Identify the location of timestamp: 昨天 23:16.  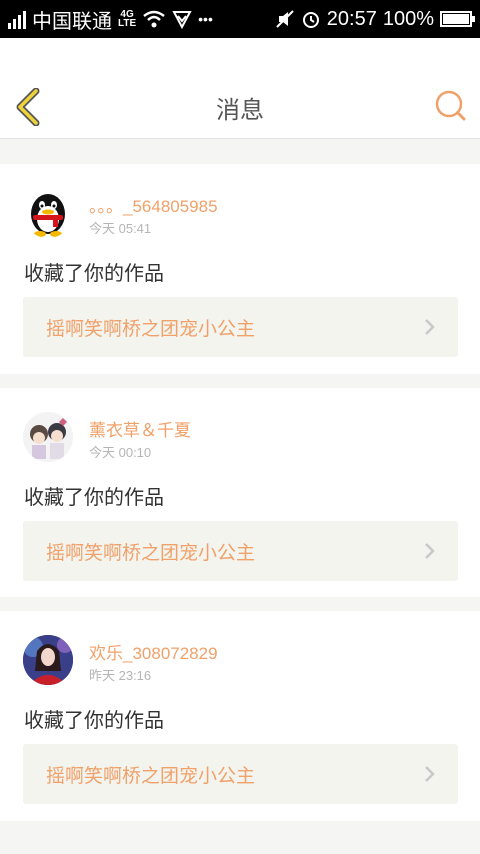
(120, 675).